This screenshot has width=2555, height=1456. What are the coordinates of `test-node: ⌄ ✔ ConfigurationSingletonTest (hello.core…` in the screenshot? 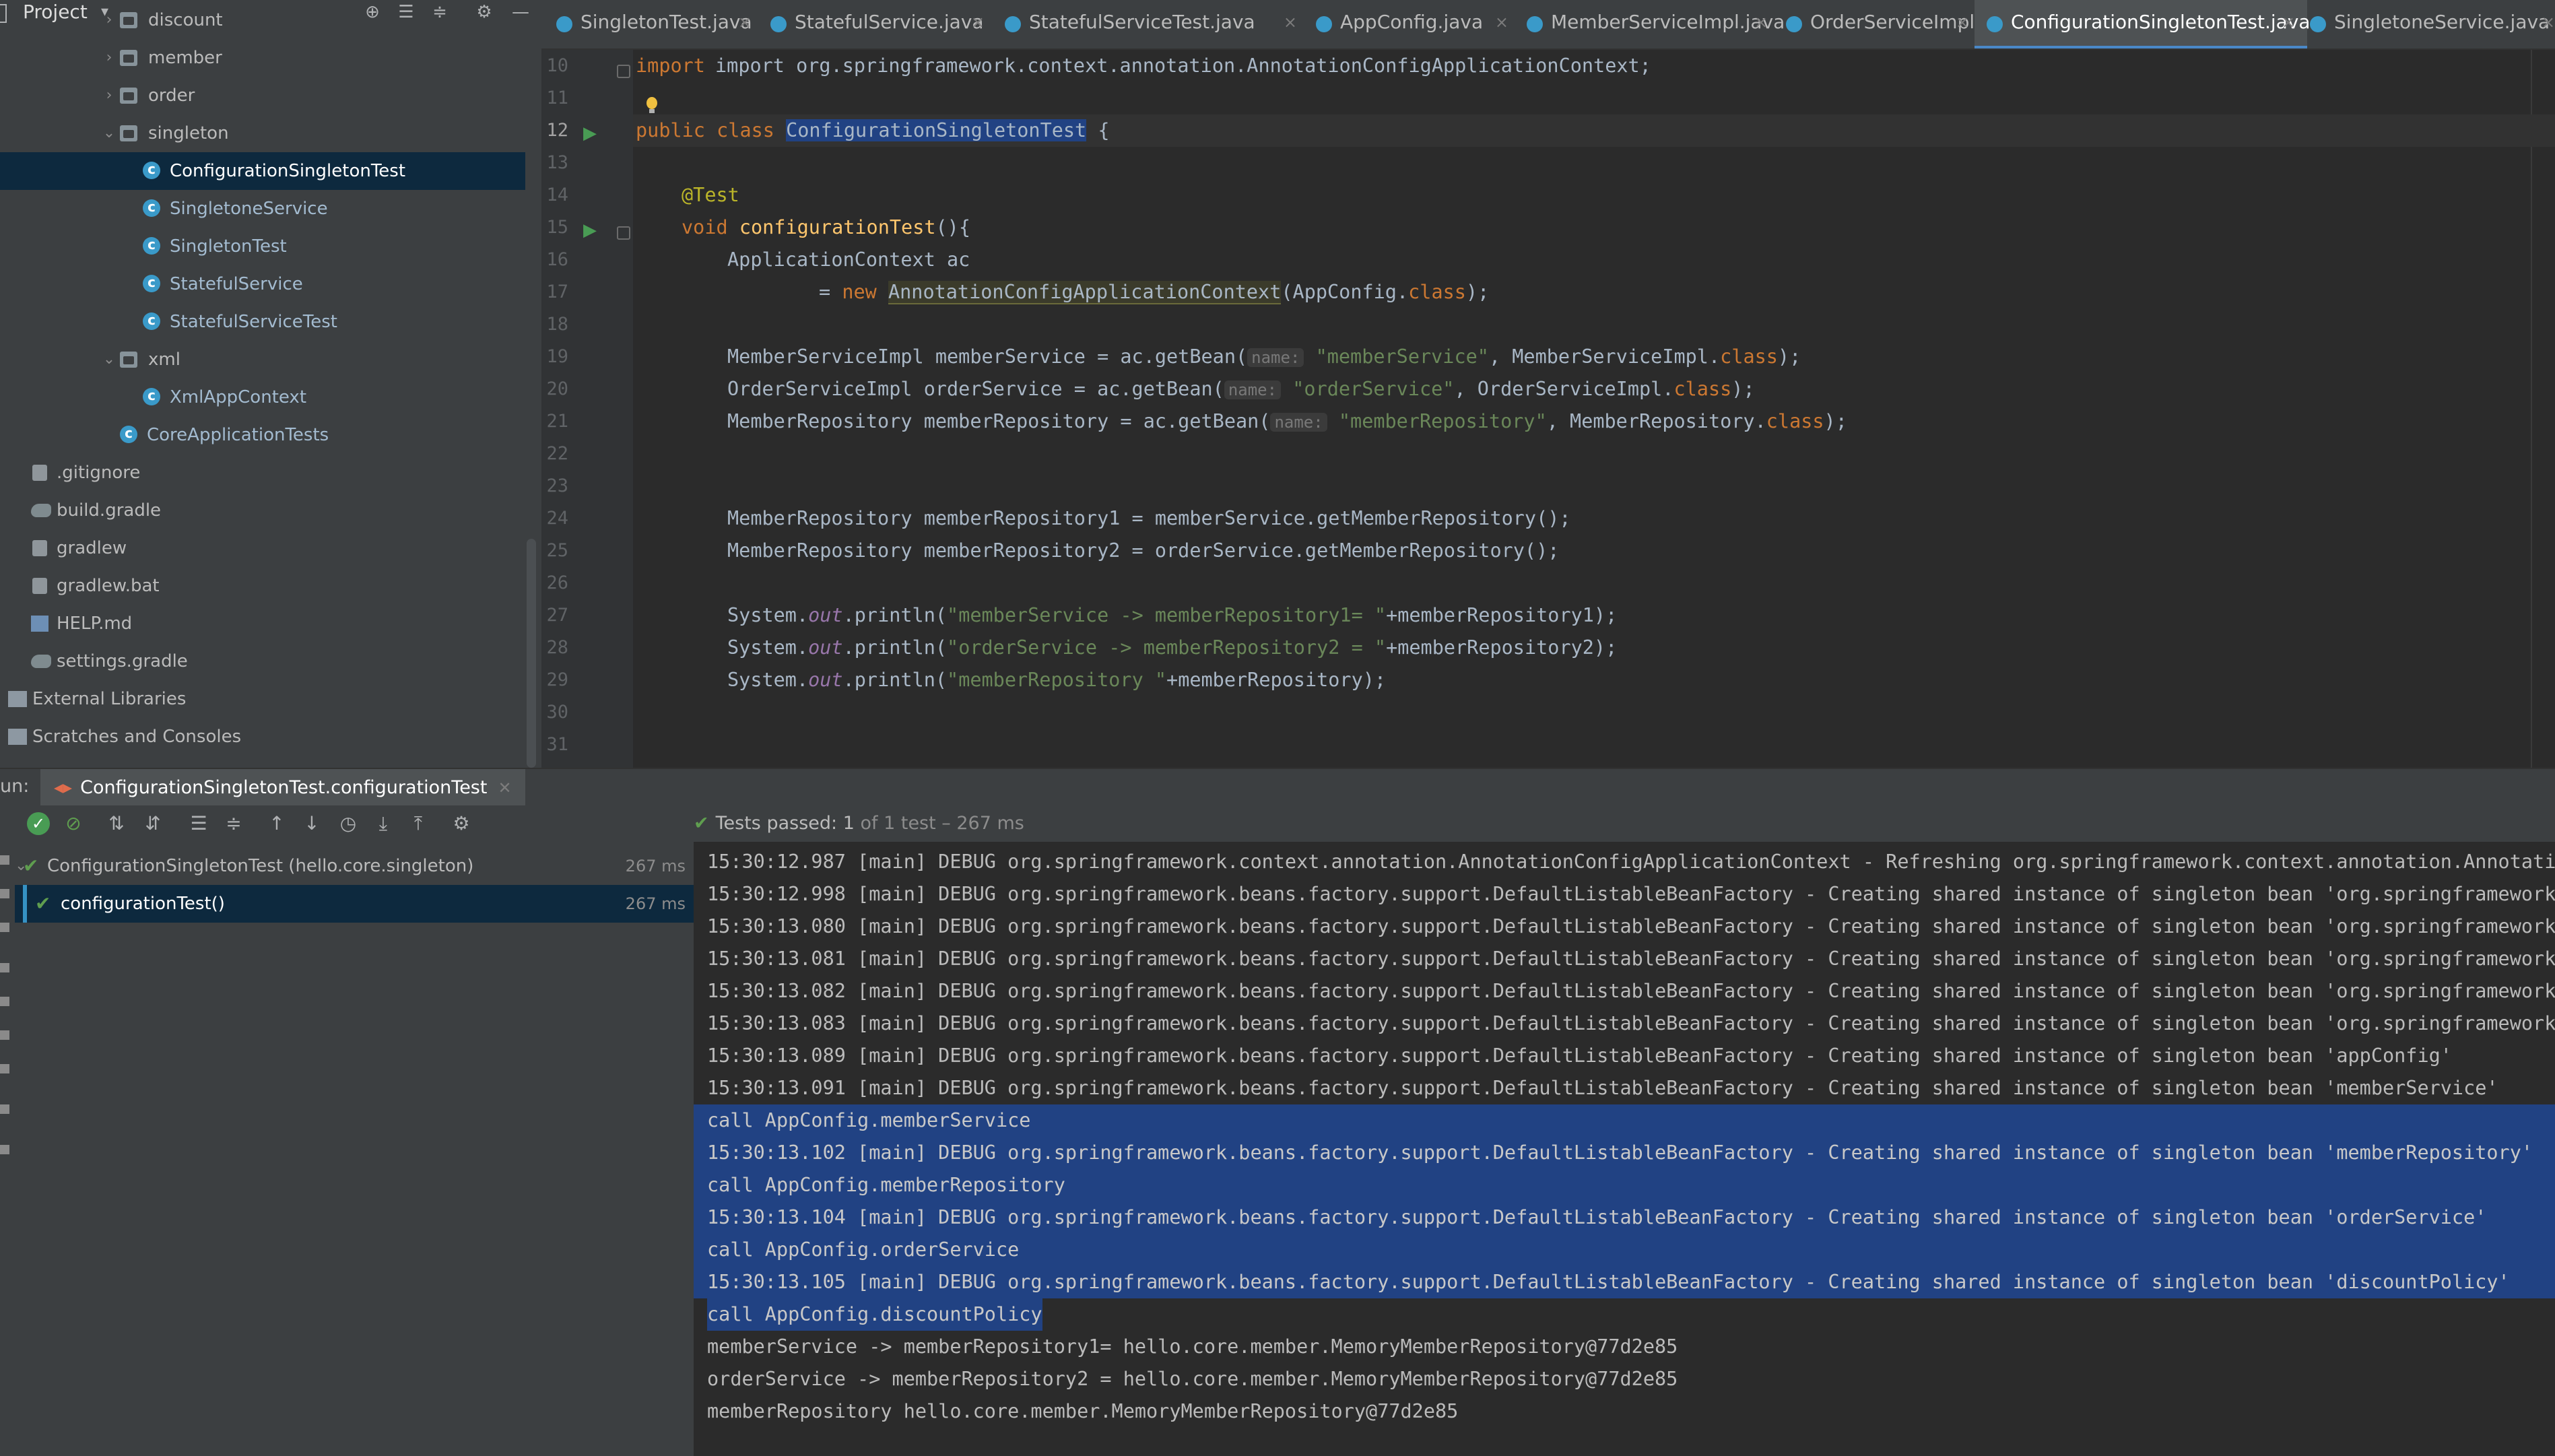 It's located at (354, 866).